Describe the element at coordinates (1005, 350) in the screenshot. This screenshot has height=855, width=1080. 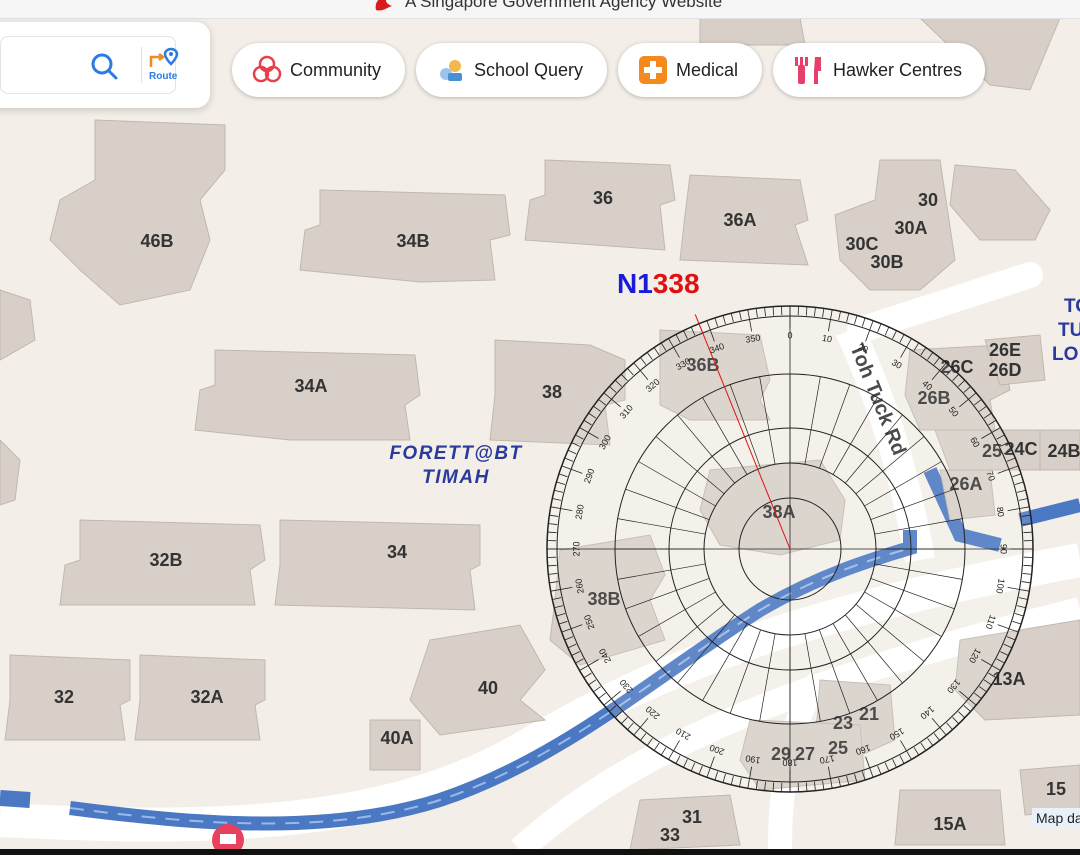
I see `building-label: 26E` at that location.